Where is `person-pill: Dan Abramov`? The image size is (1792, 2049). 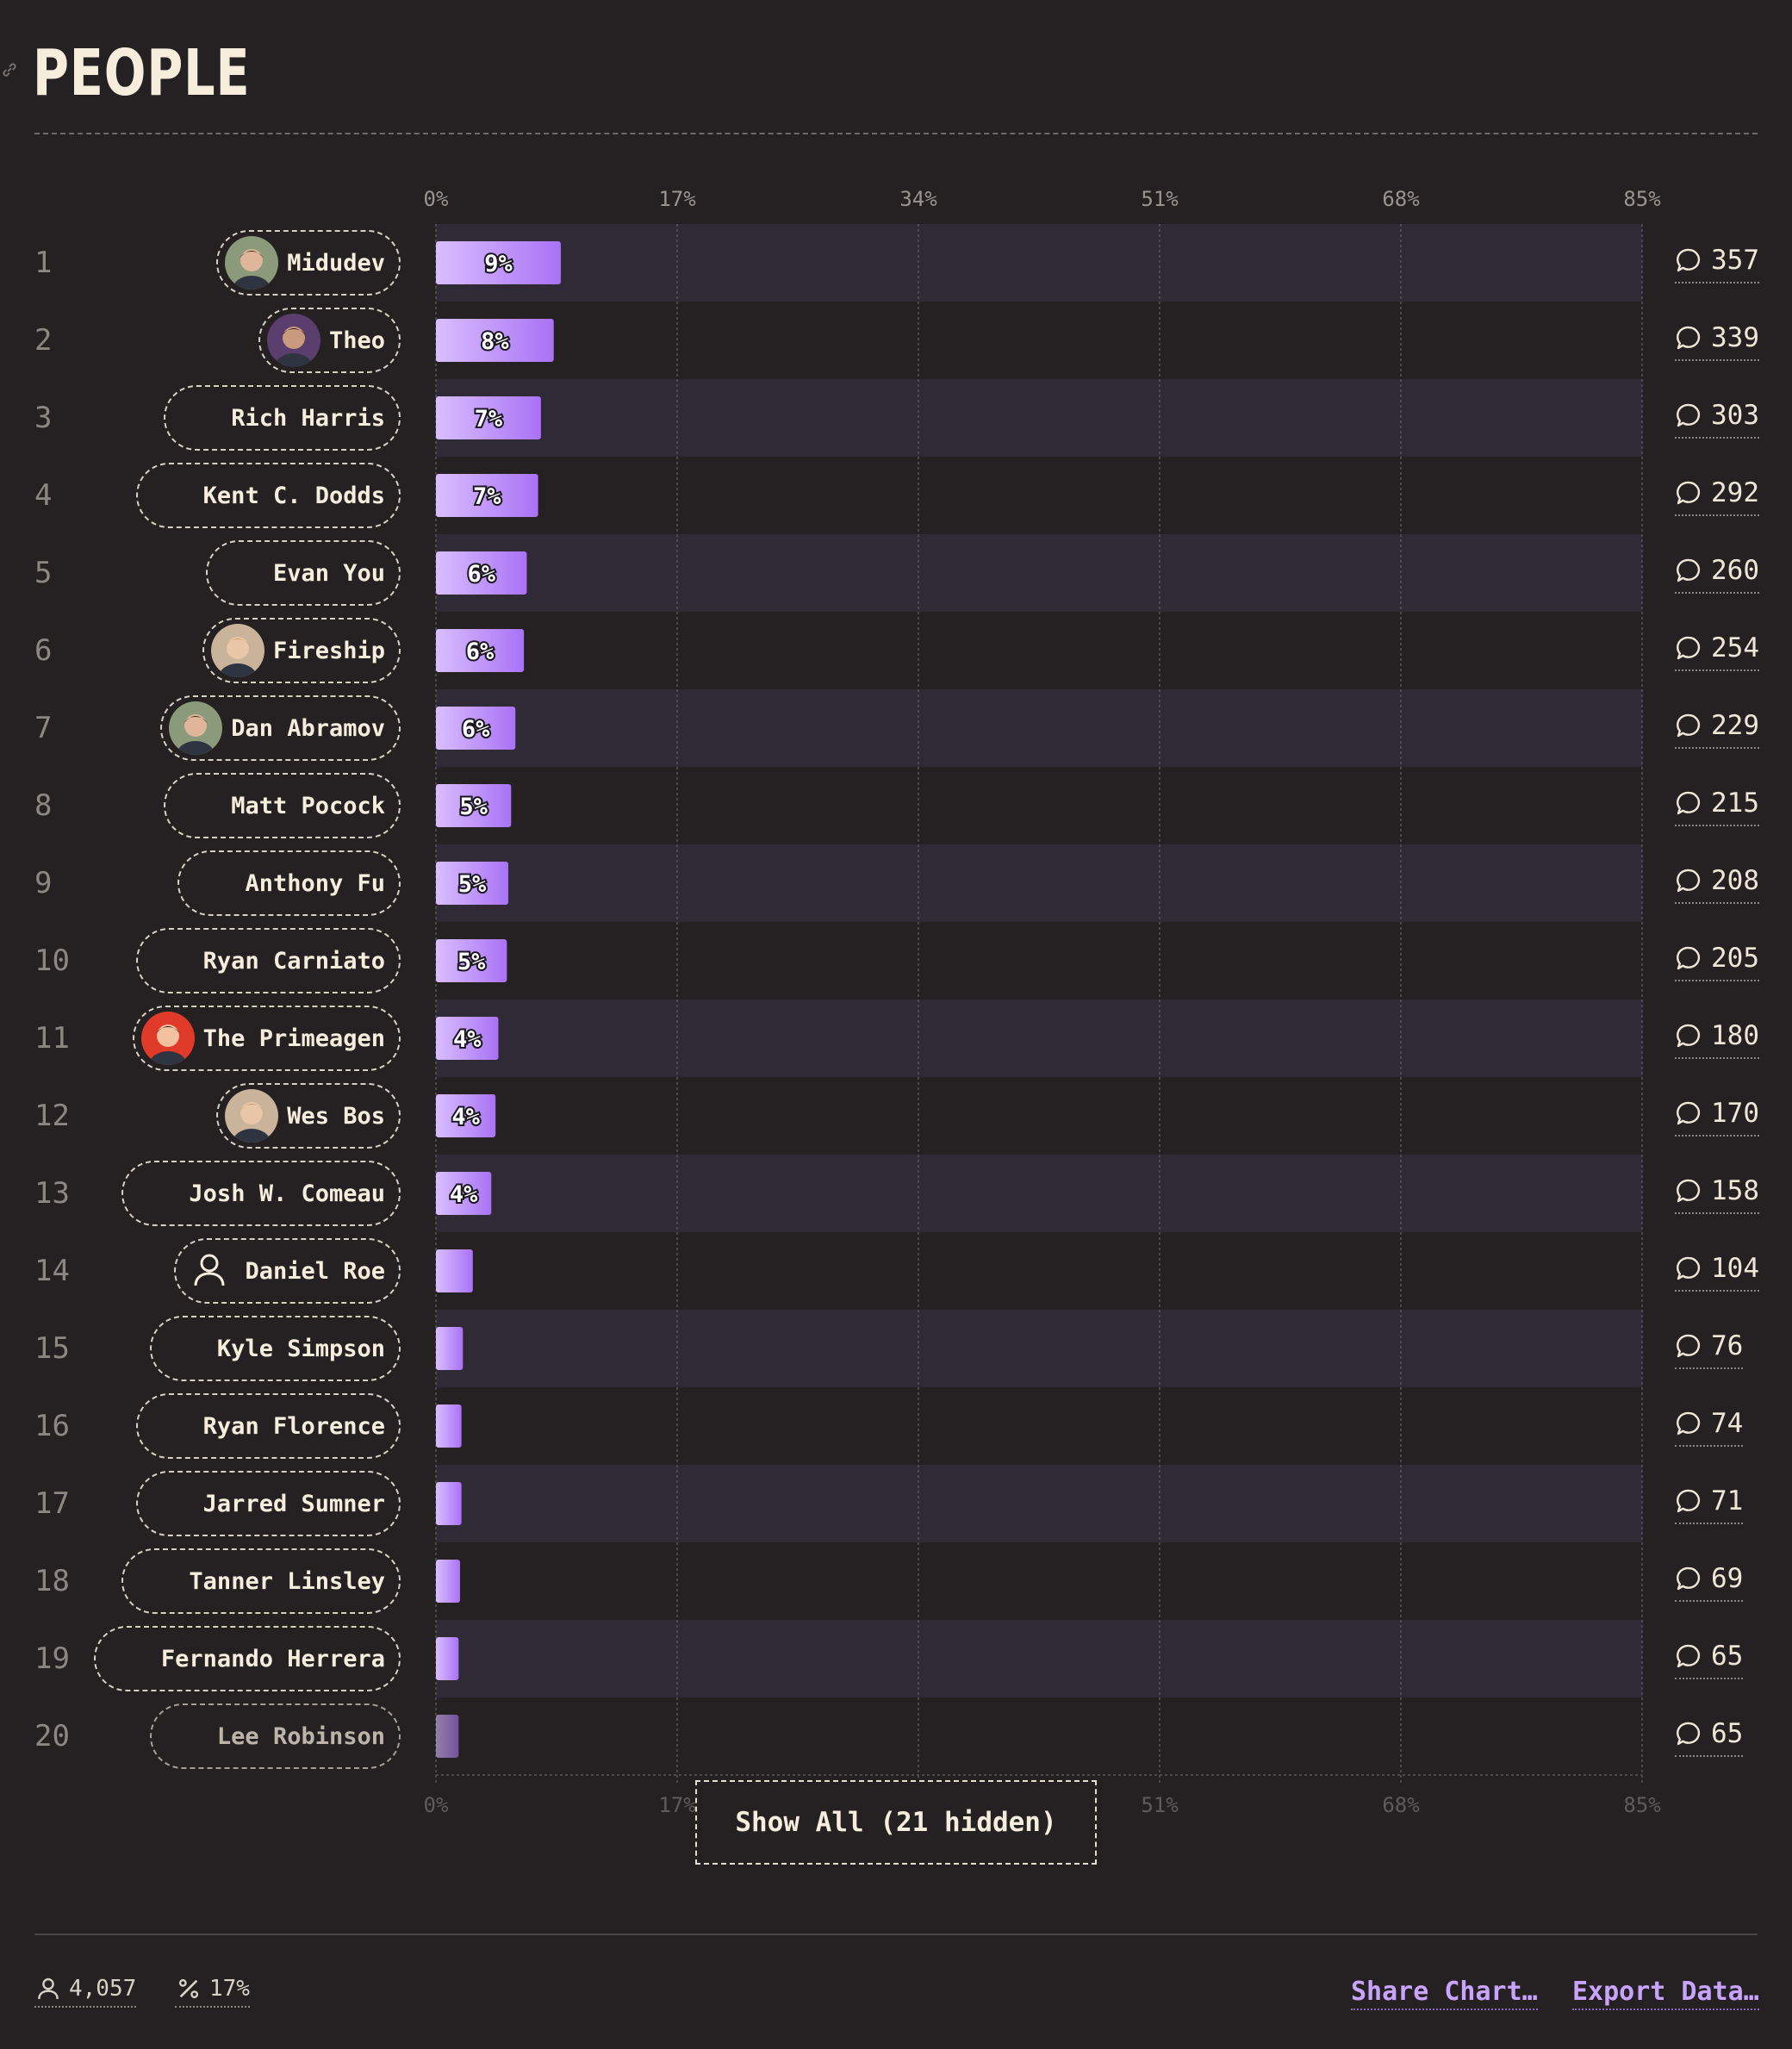 person-pill: Dan Abramov is located at coordinates (281, 728).